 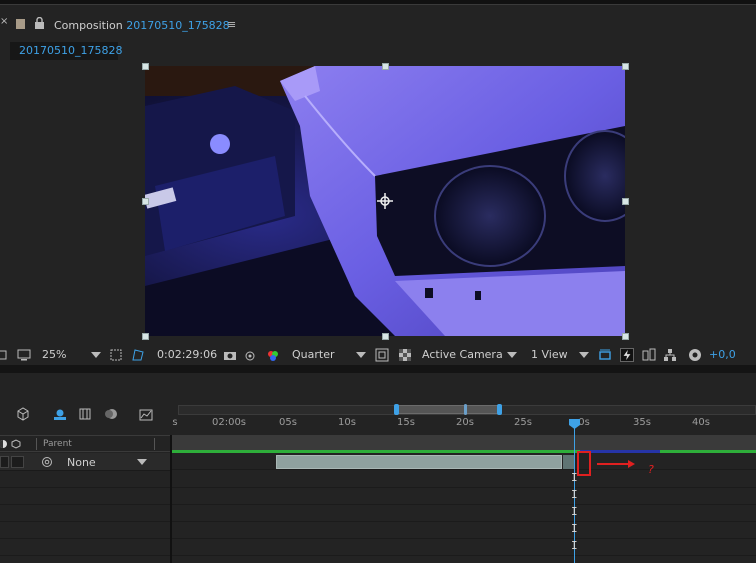 What do you see at coordinates (20, 24) in the screenshot?
I see `label-color-swatch` at bounding box center [20, 24].